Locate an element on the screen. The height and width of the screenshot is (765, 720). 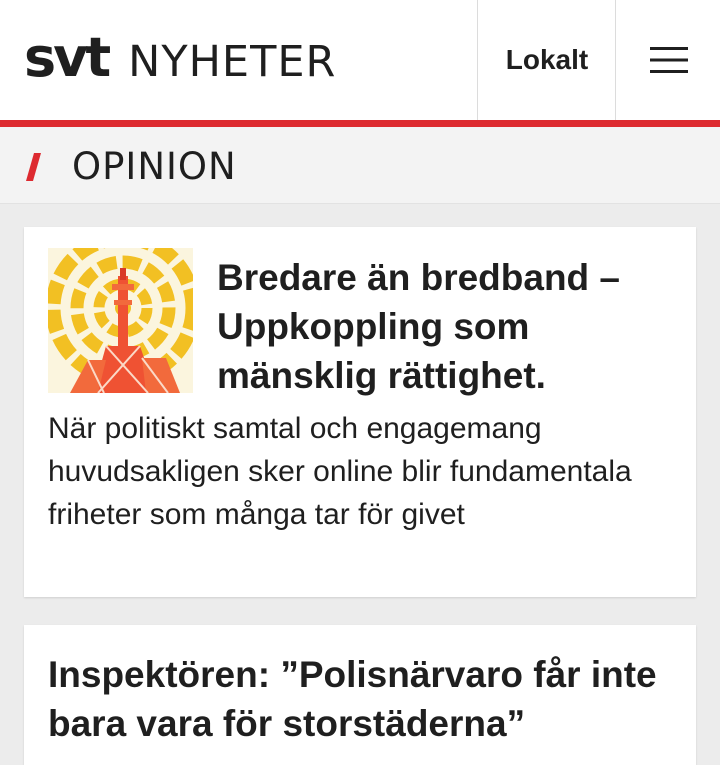
svt-nyheter-logo: svt NYHETER is located at coordinates (180, 58).